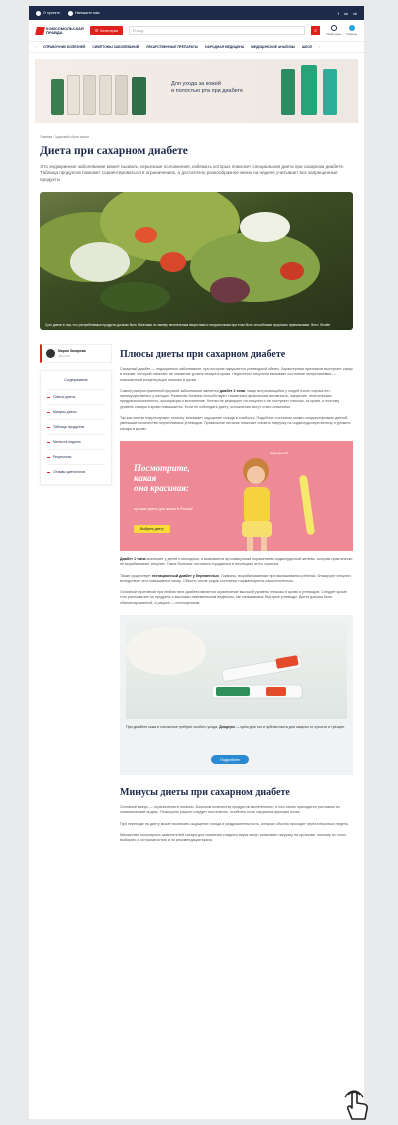 The height and width of the screenshot is (1125, 398). Describe the element at coordinates (50, 353) in the screenshot. I see `avatar` at that location.